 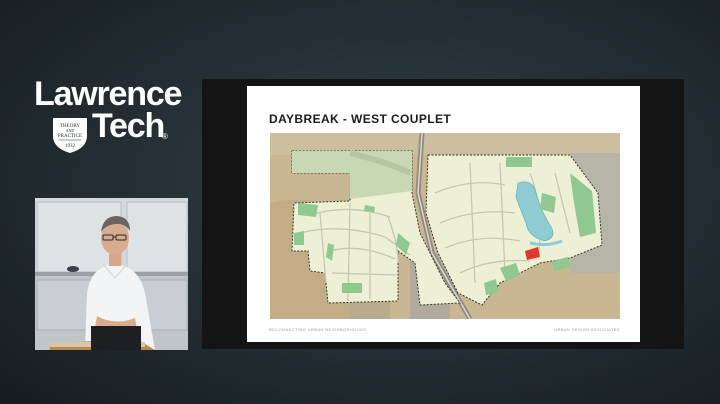 What do you see at coordinates (587, 329) in the screenshot?
I see `slide-footer-right: URBAN DESIGN ASSOCIATES` at bounding box center [587, 329].